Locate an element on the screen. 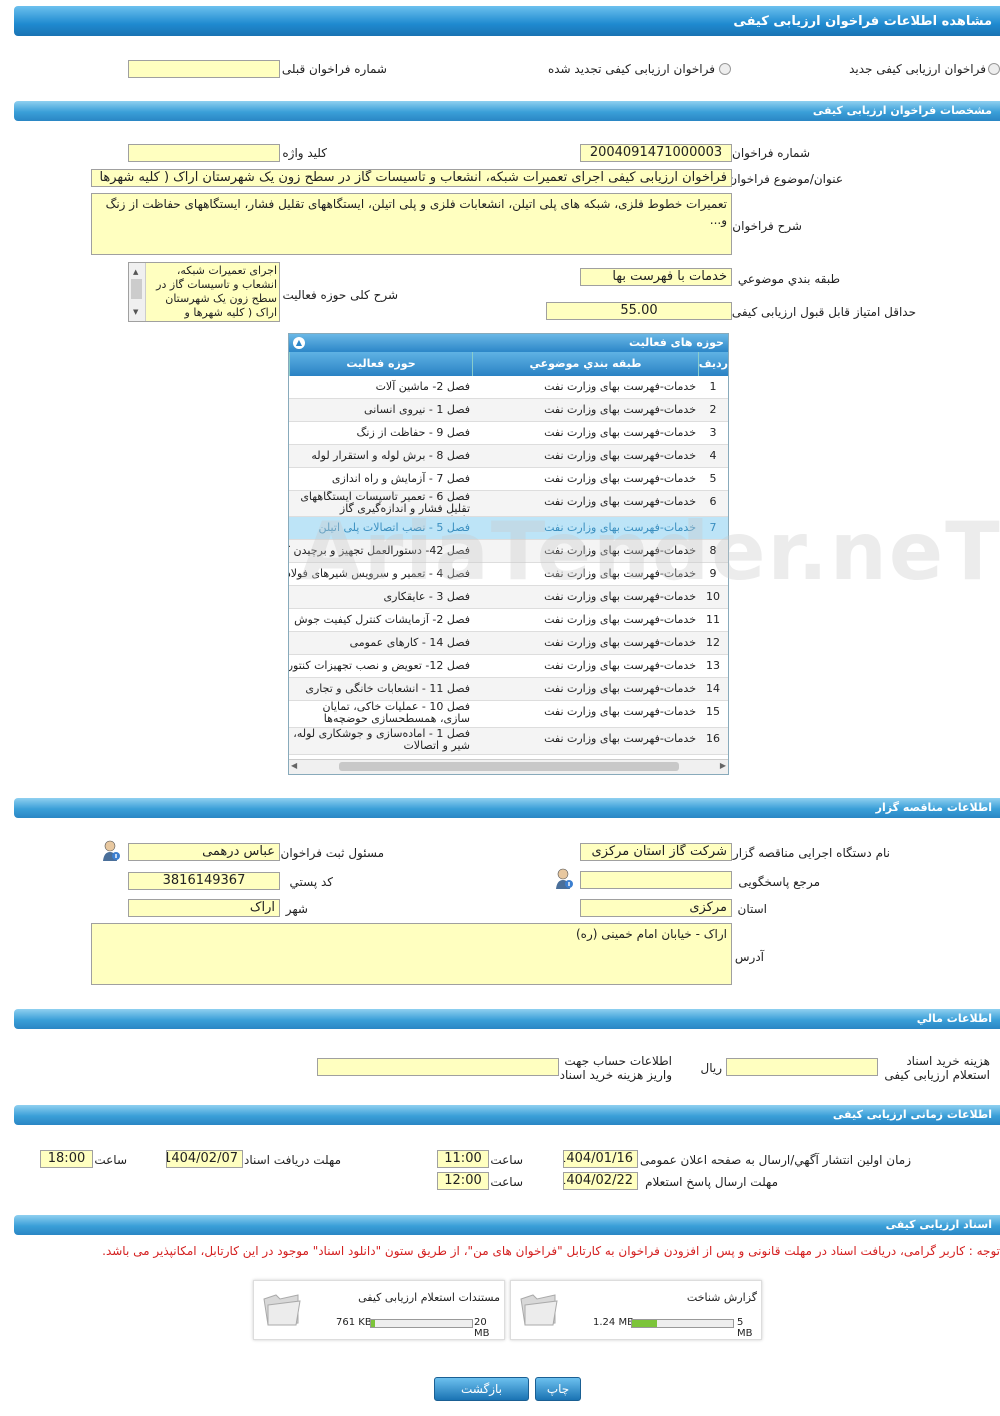 This screenshot has width=1000, height=1416. col-scope-header: حوزه فعاليت is located at coordinates (380, 364).